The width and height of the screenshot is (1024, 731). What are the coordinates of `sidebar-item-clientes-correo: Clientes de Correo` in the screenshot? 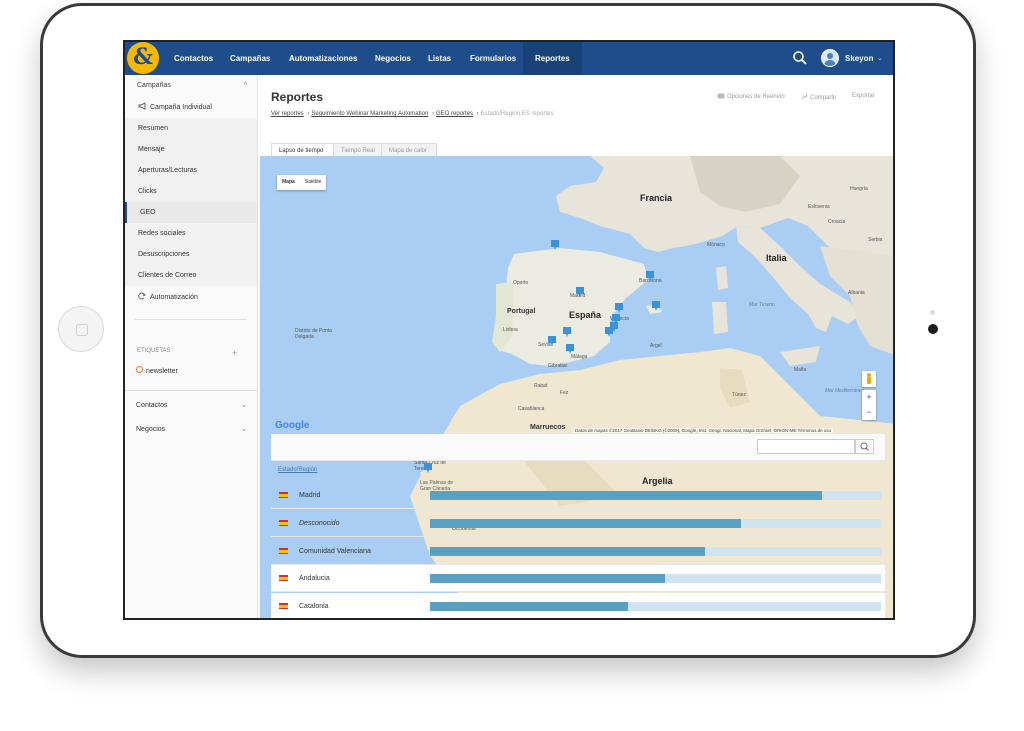 It's located at (191, 275).